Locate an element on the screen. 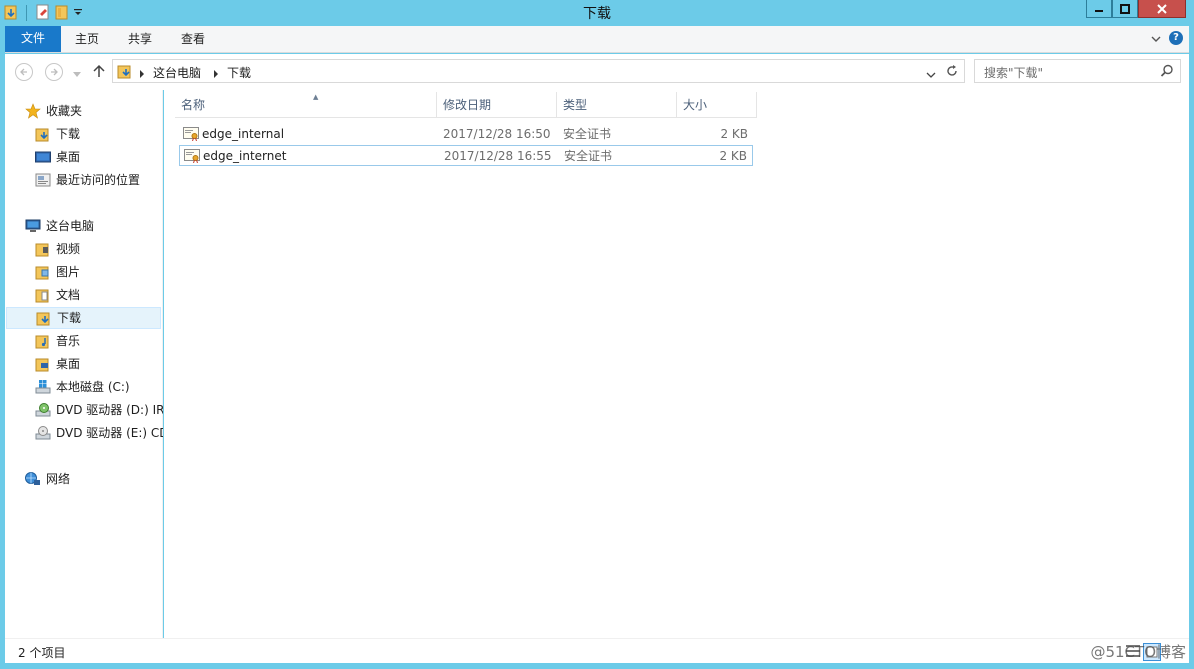 The width and height of the screenshot is (1194, 669). nav-this-pc: 这台电脑 is located at coordinates (59, 226).